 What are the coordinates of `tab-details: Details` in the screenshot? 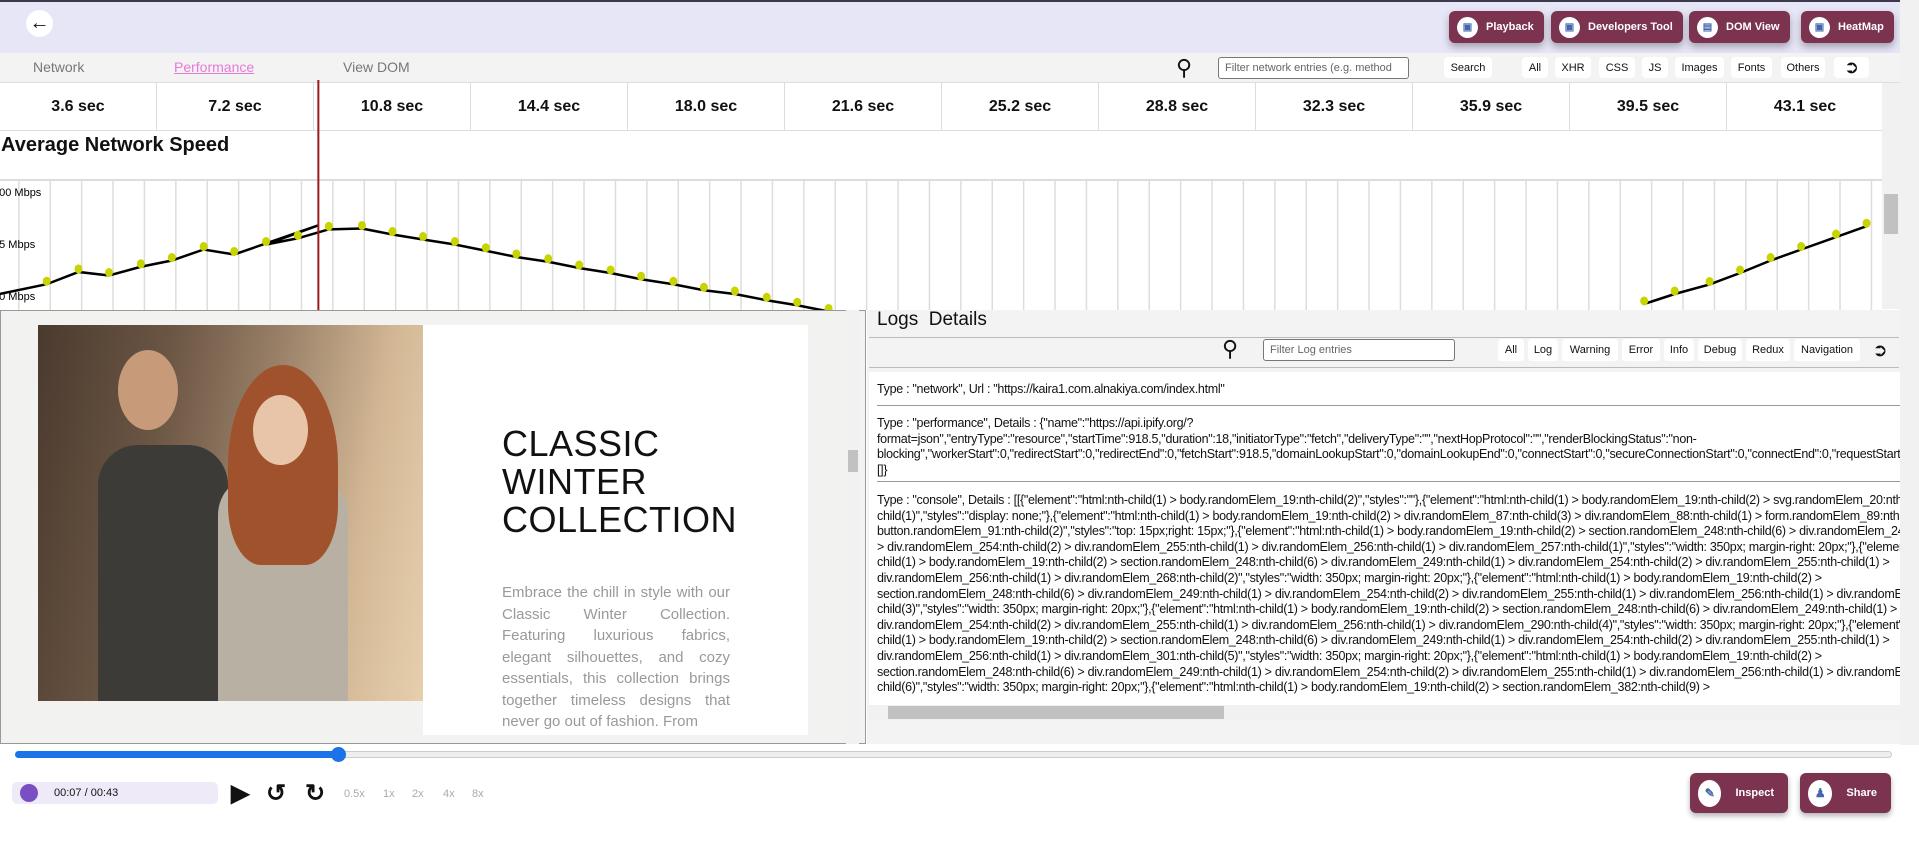 It's located at (958, 319).